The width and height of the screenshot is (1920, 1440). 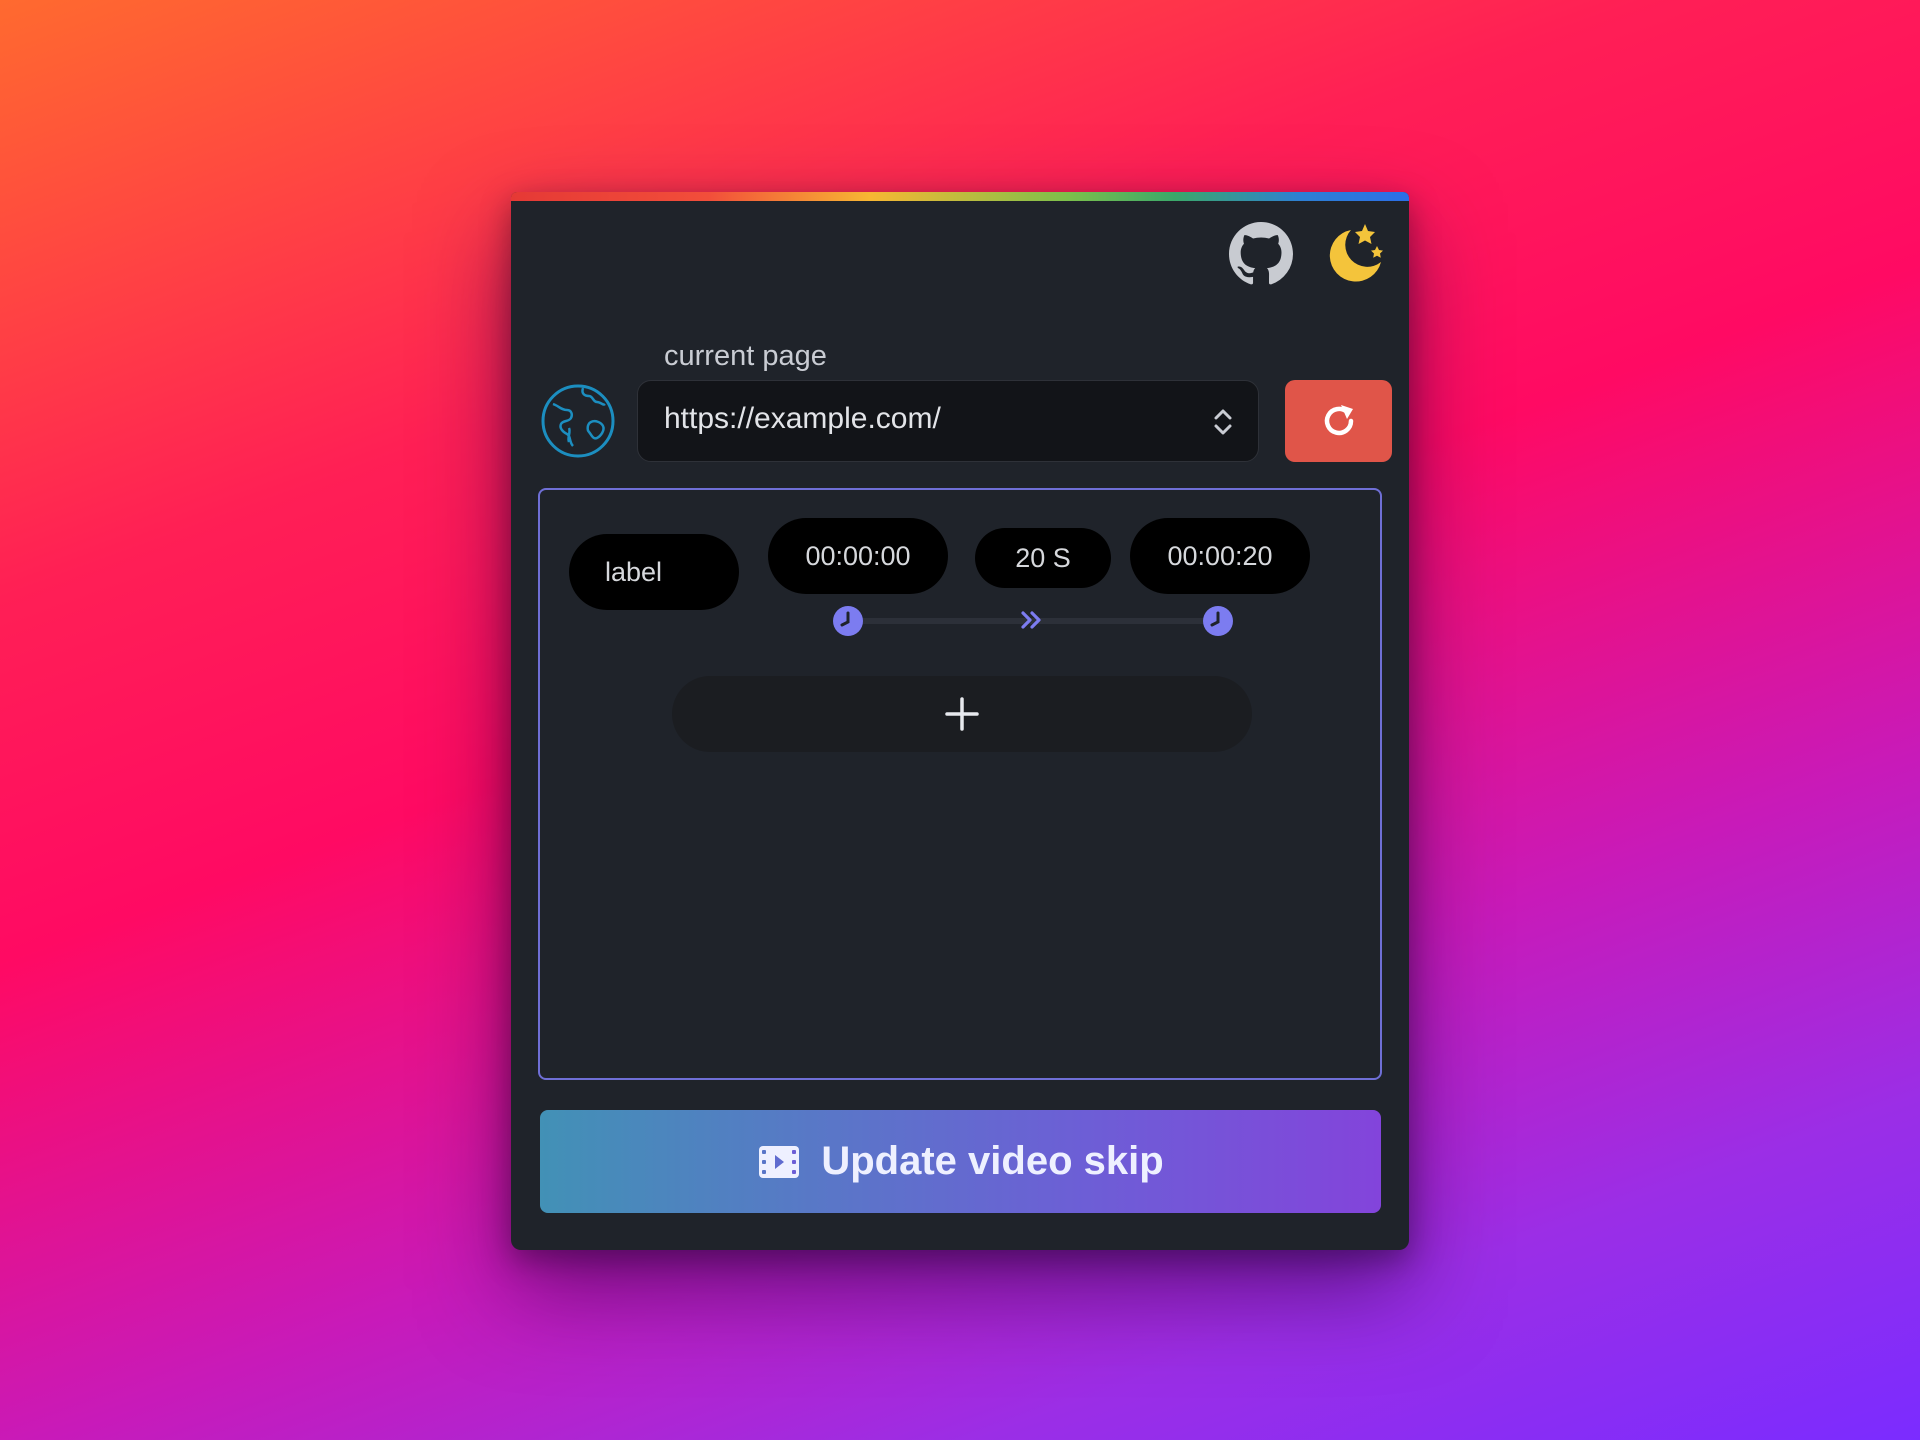 I want to click on current-page-label: current page, so click(x=745, y=356).